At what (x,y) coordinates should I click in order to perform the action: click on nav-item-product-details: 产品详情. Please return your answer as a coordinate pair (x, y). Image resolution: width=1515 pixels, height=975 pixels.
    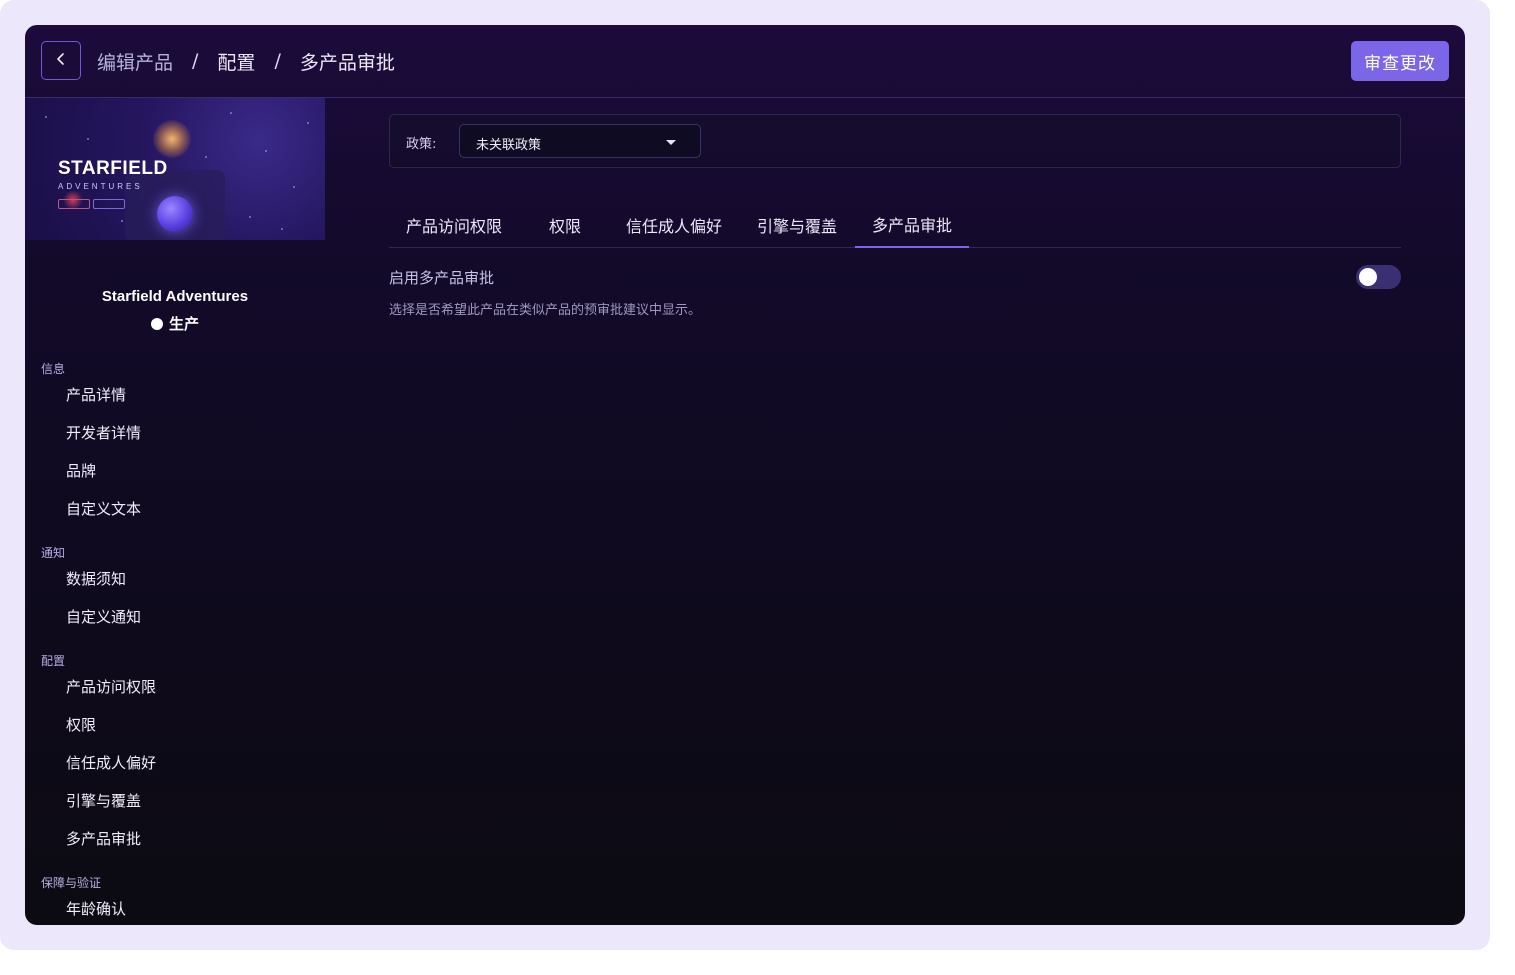
    Looking at the image, I should click on (96, 394).